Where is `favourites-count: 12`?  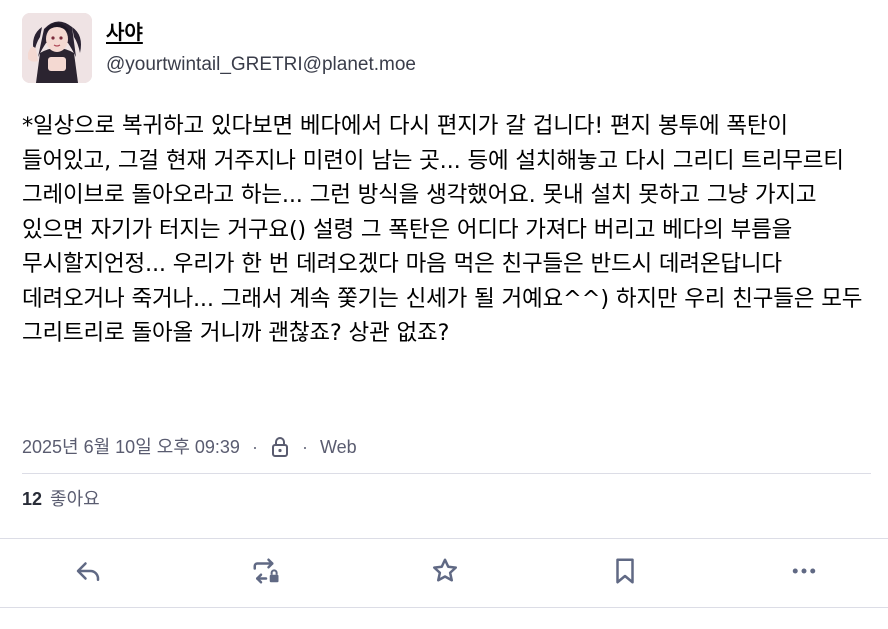 favourites-count: 12 is located at coordinates (32, 499).